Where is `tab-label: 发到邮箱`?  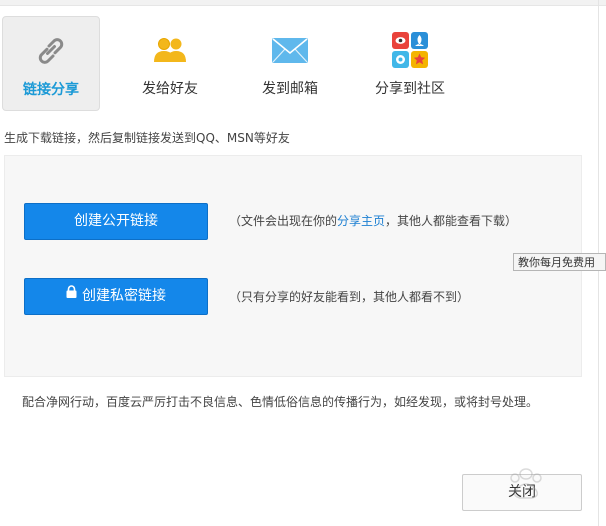 tab-label: 发到邮箱 is located at coordinates (290, 89).